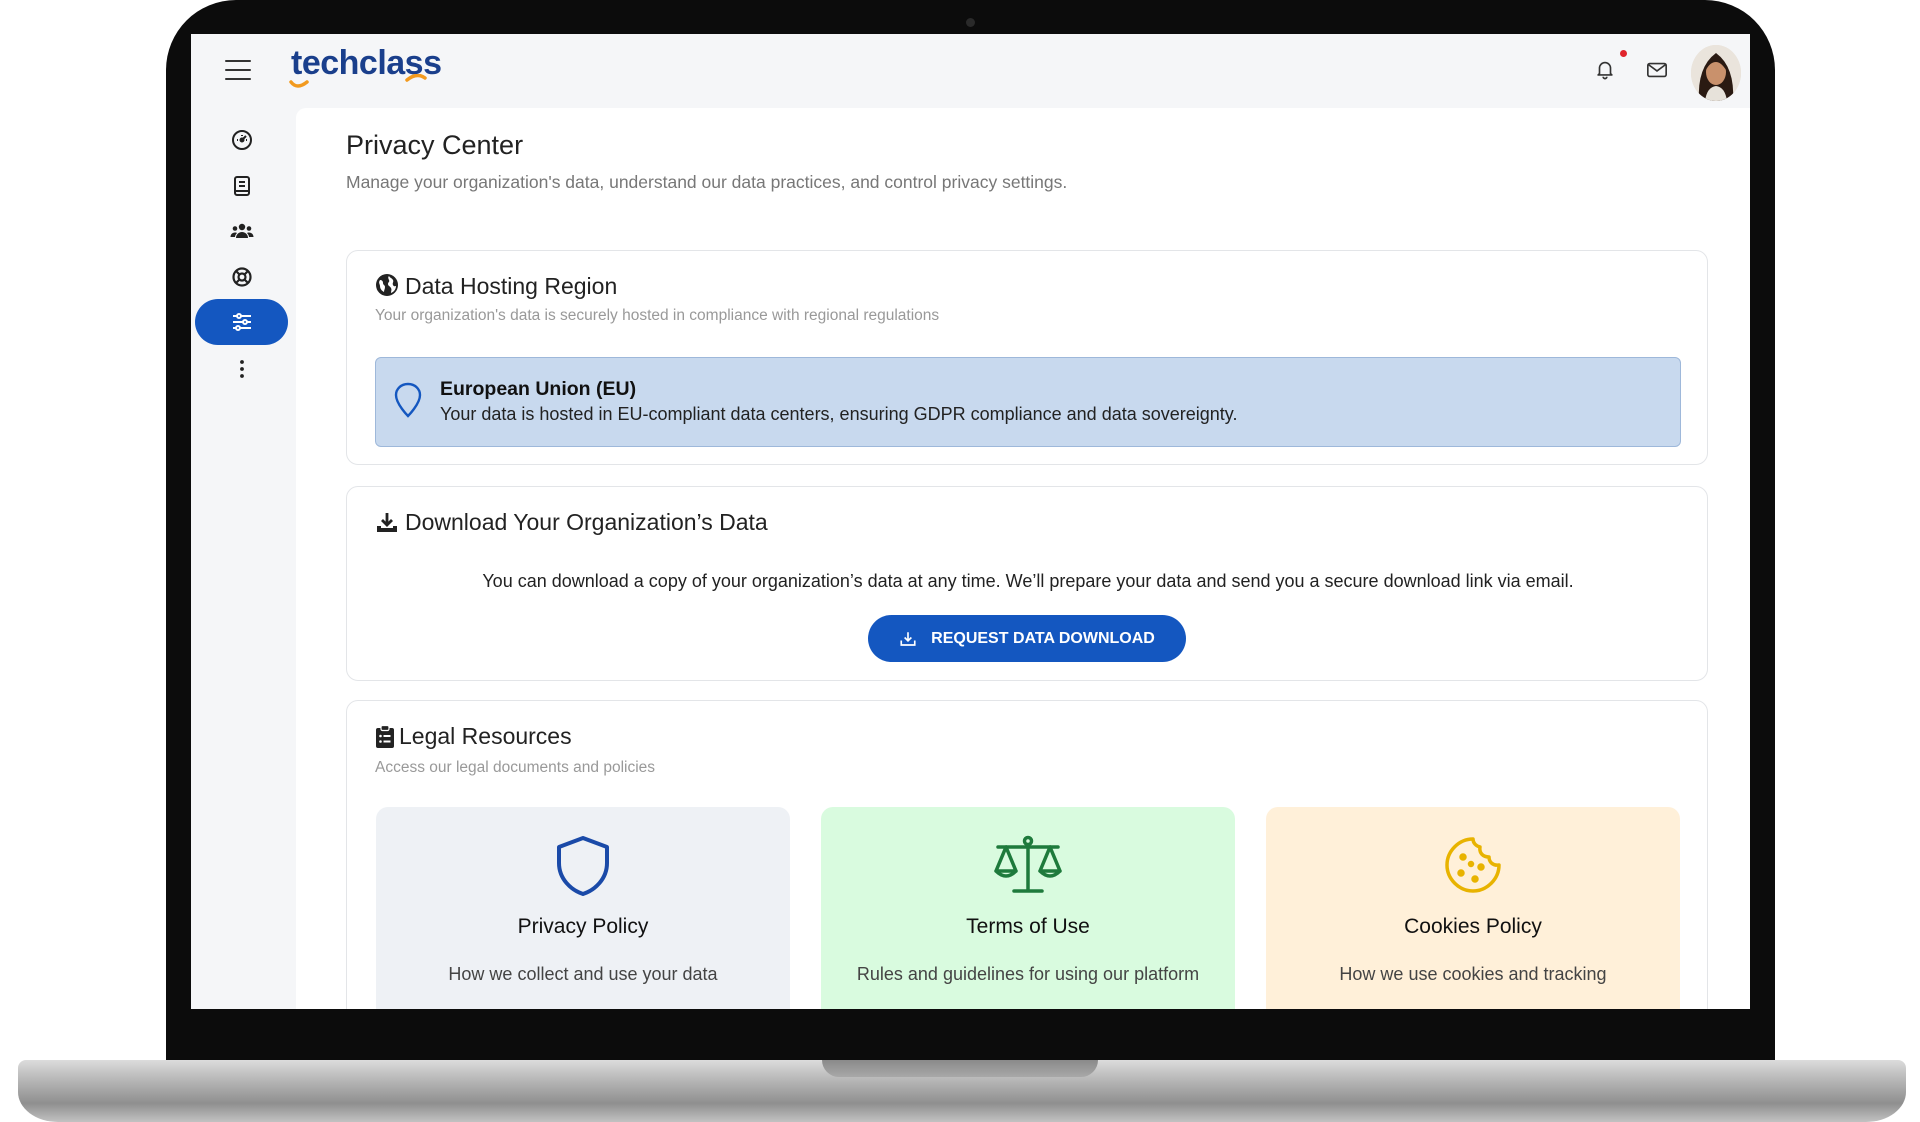 Image resolution: width=1920 pixels, height=1122 pixels. I want to click on sidebar-item-courses, so click(241, 186).